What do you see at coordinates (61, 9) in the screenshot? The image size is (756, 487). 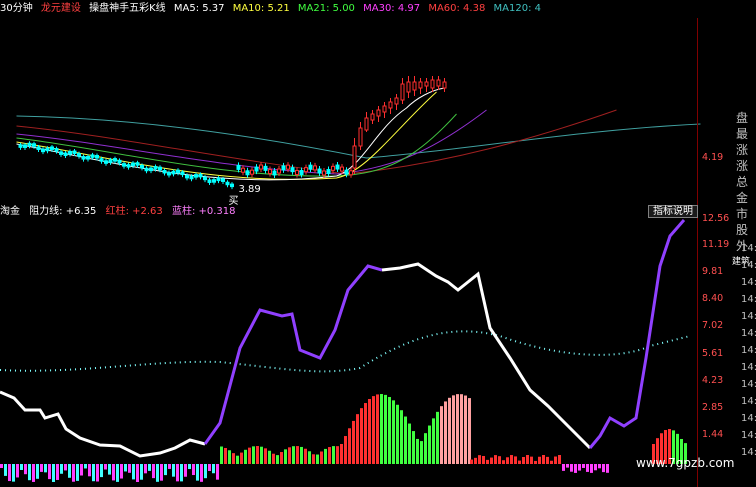 I see `stock-name: 龙元建设` at bounding box center [61, 9].